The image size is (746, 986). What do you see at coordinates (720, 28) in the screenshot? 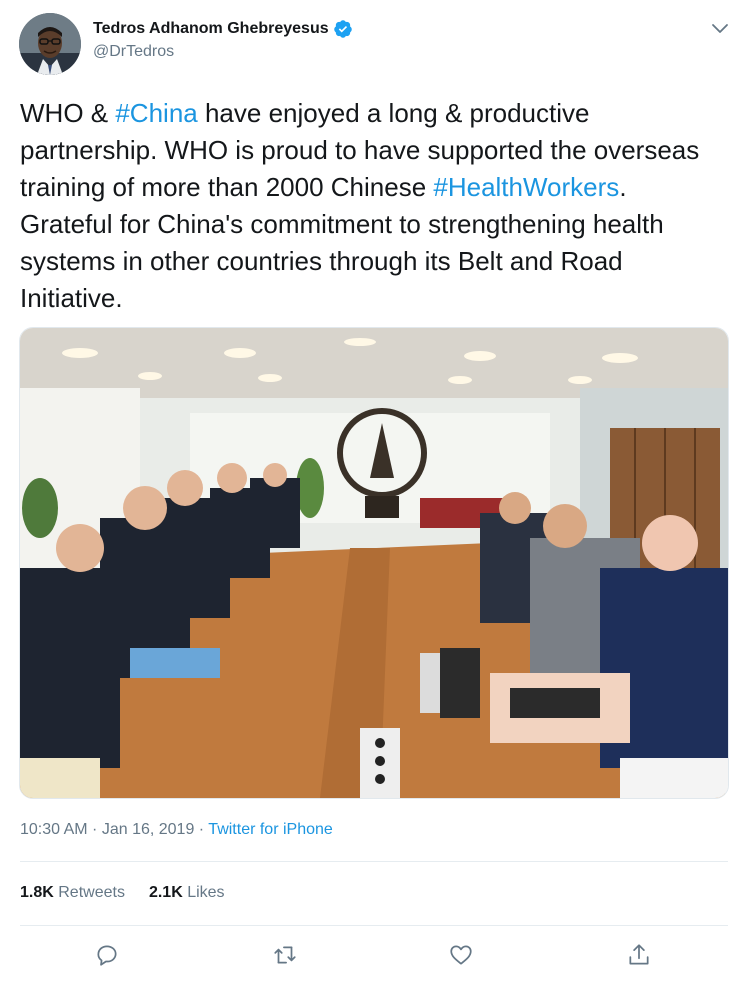
I see `chevron-down-icon` at bounding box center [720, 28].